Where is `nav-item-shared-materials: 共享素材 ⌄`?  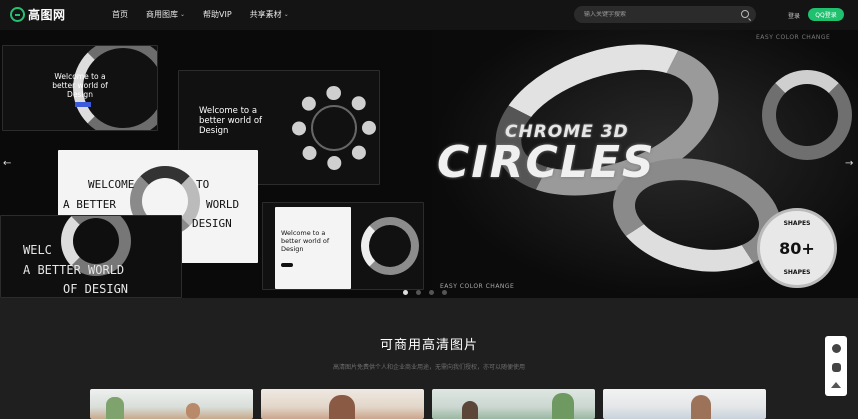
nav-item-shared-materials: 共享素材 ⌄ is located at coordinates (269, 14).